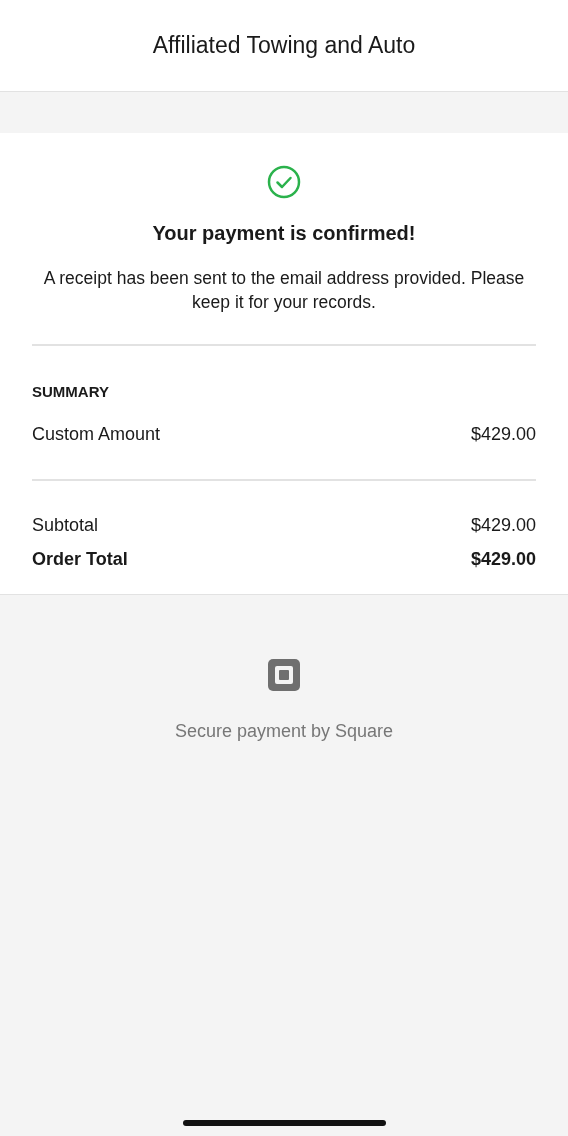 This screenshot has height=1136, width=568. What do you see at coordinates (80, 559) in the screenshot?
I see `total-label: Order Total` at bounding box center [80, 559].